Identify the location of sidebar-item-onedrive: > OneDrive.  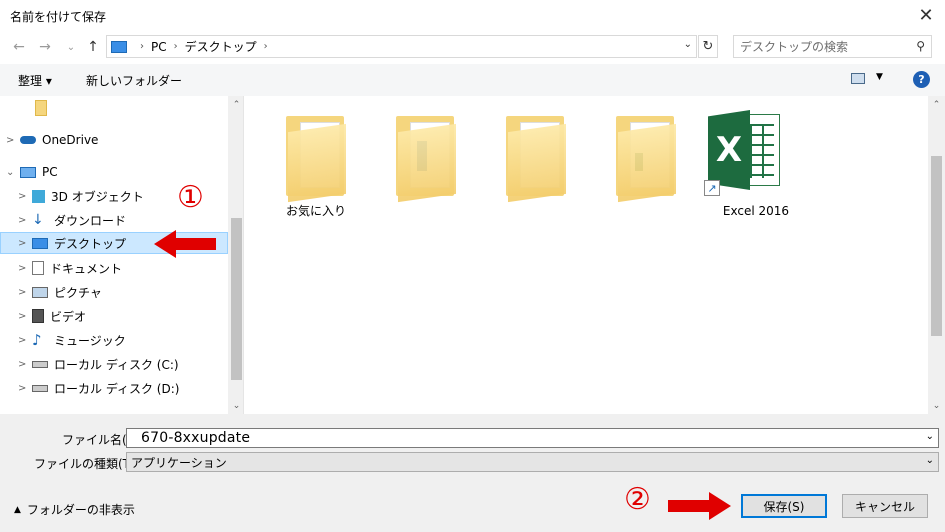
(114, 140).